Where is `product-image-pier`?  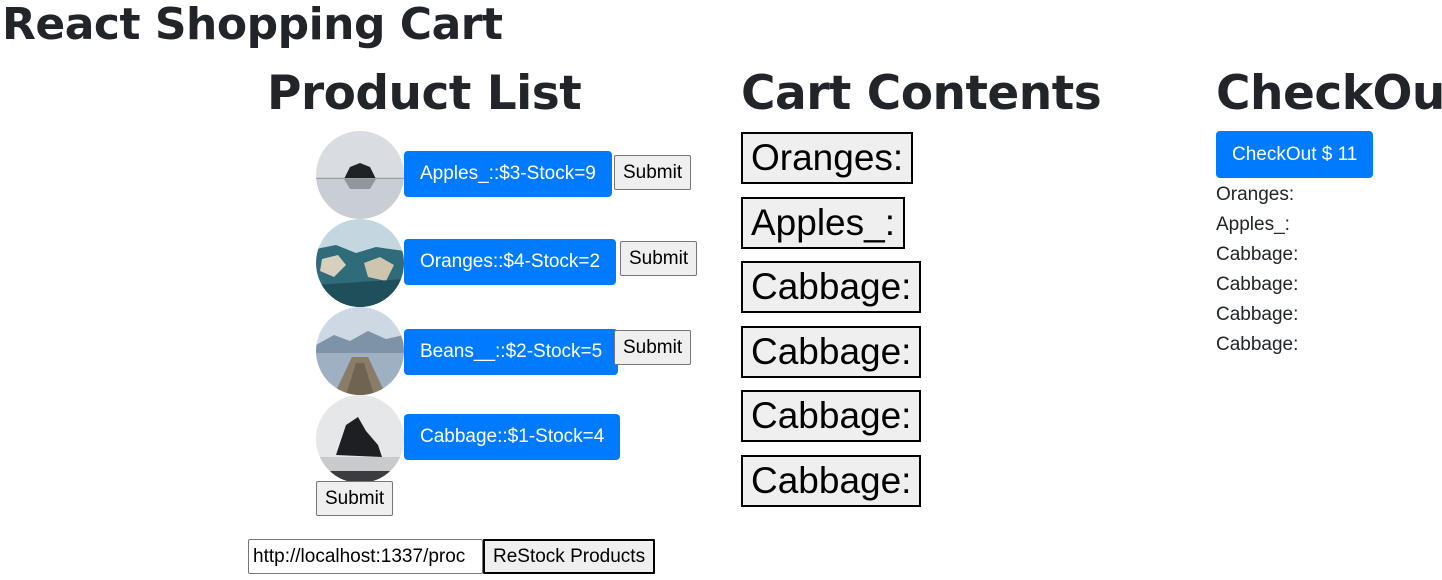
product-image-pier is located at coordinates (360, 351).